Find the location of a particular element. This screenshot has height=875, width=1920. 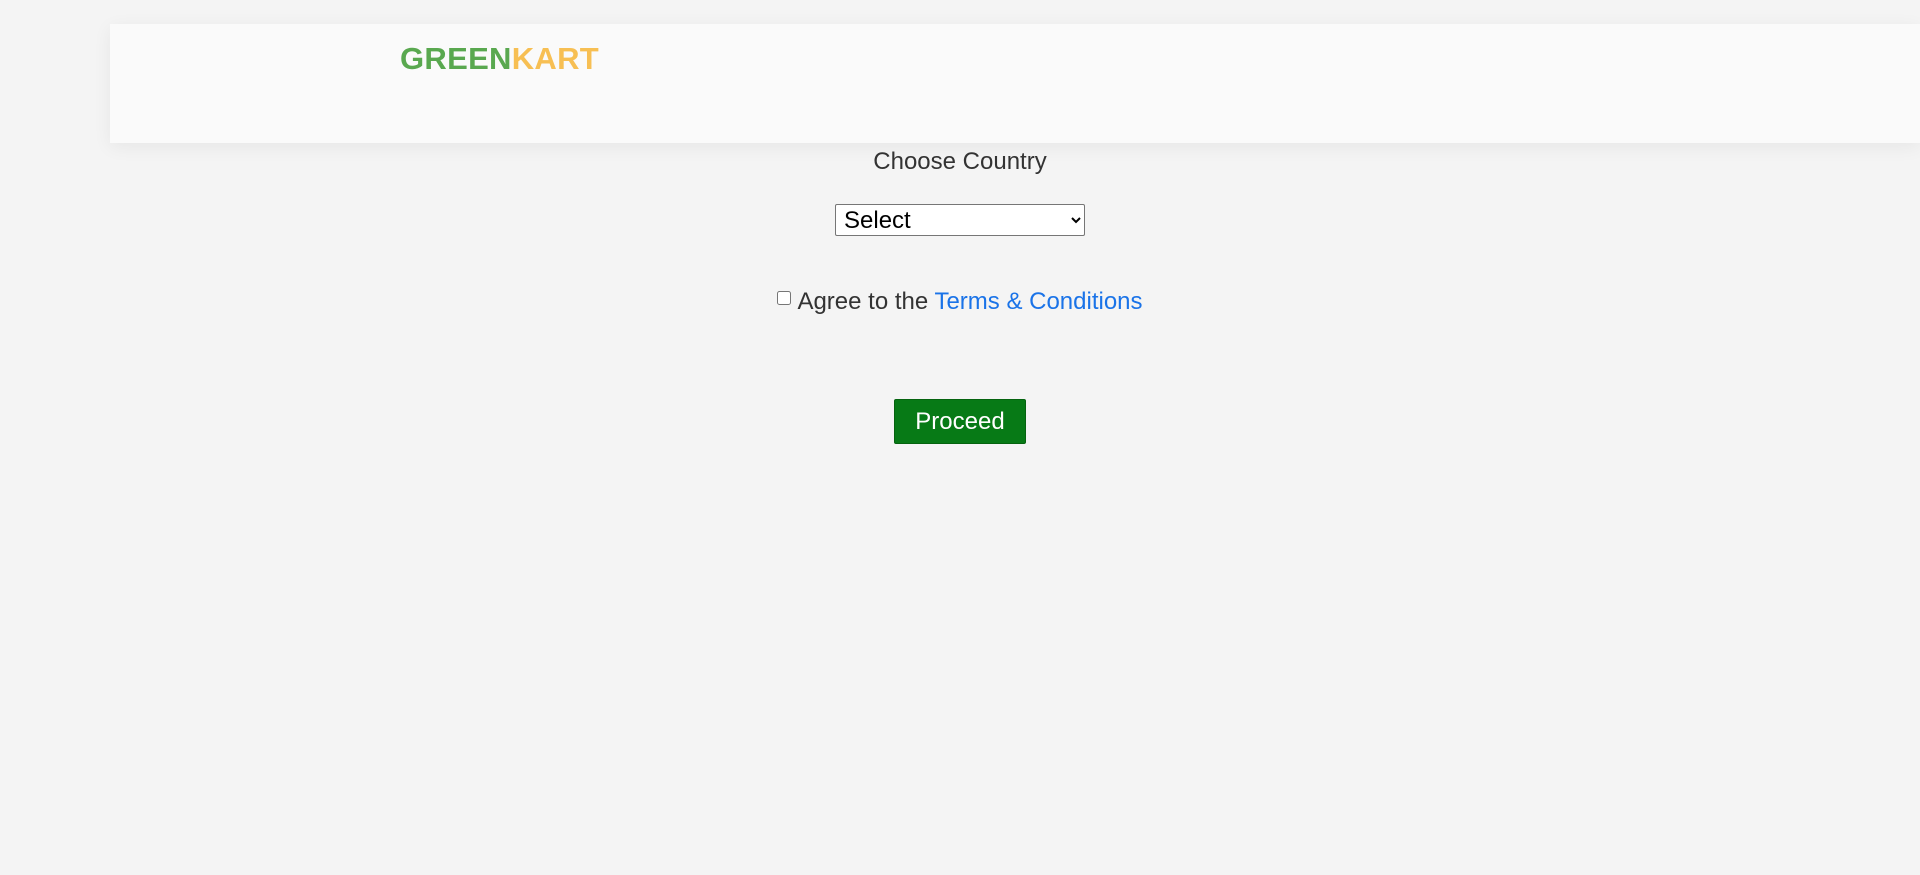

terms-conditions-link: Terms & Conditions is located at coordinates (1038, 301).